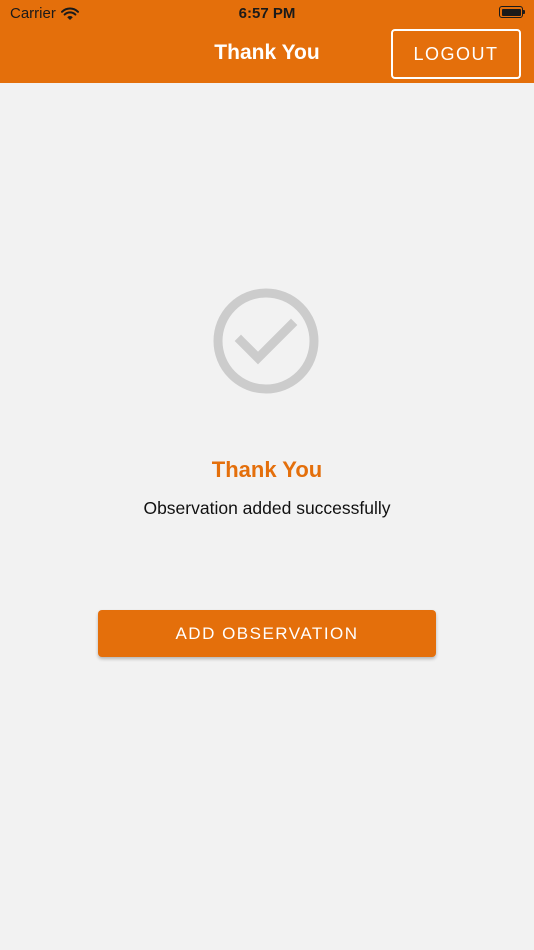 This screenshot has width=534, height=950. I want to click on status-bar: Carrier 6:57 PM, so click(267, 14).